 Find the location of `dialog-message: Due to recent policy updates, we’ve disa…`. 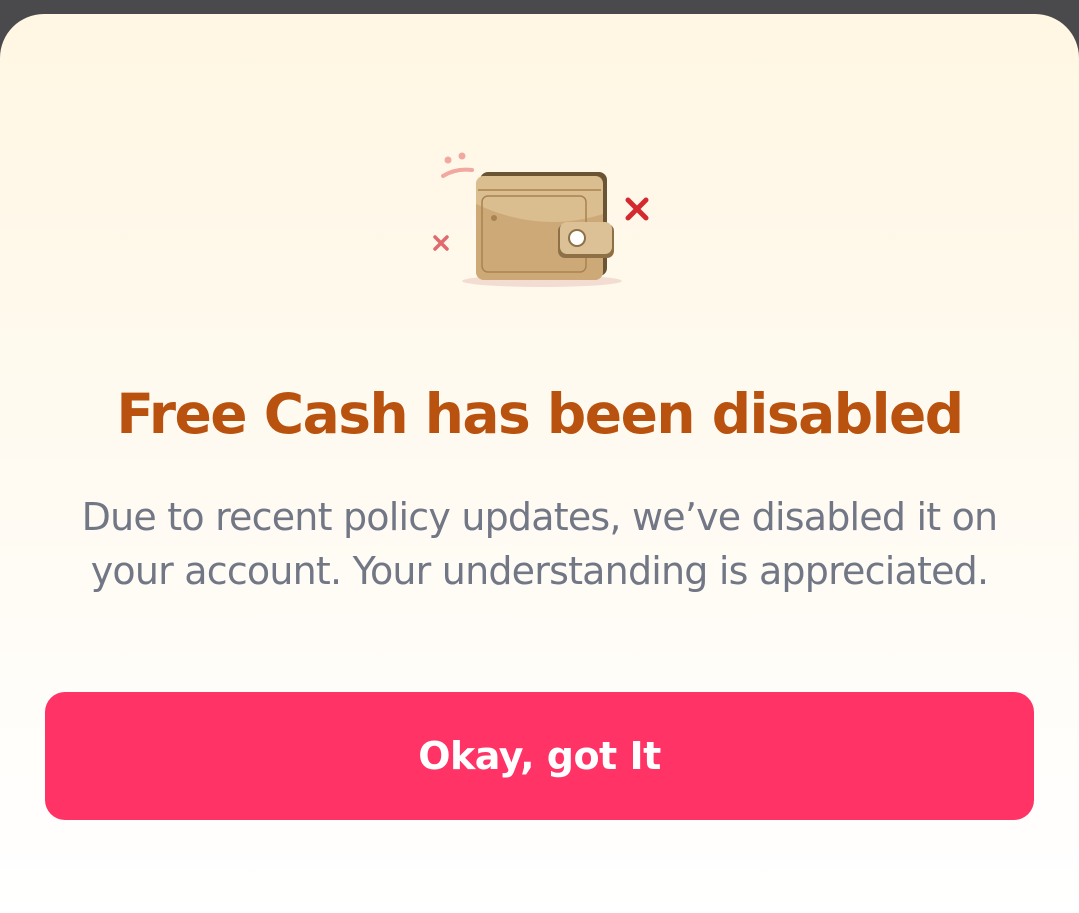

dialog-message: Due to recent policy updates, we’ve disa… is located at coordinates (540, 544).